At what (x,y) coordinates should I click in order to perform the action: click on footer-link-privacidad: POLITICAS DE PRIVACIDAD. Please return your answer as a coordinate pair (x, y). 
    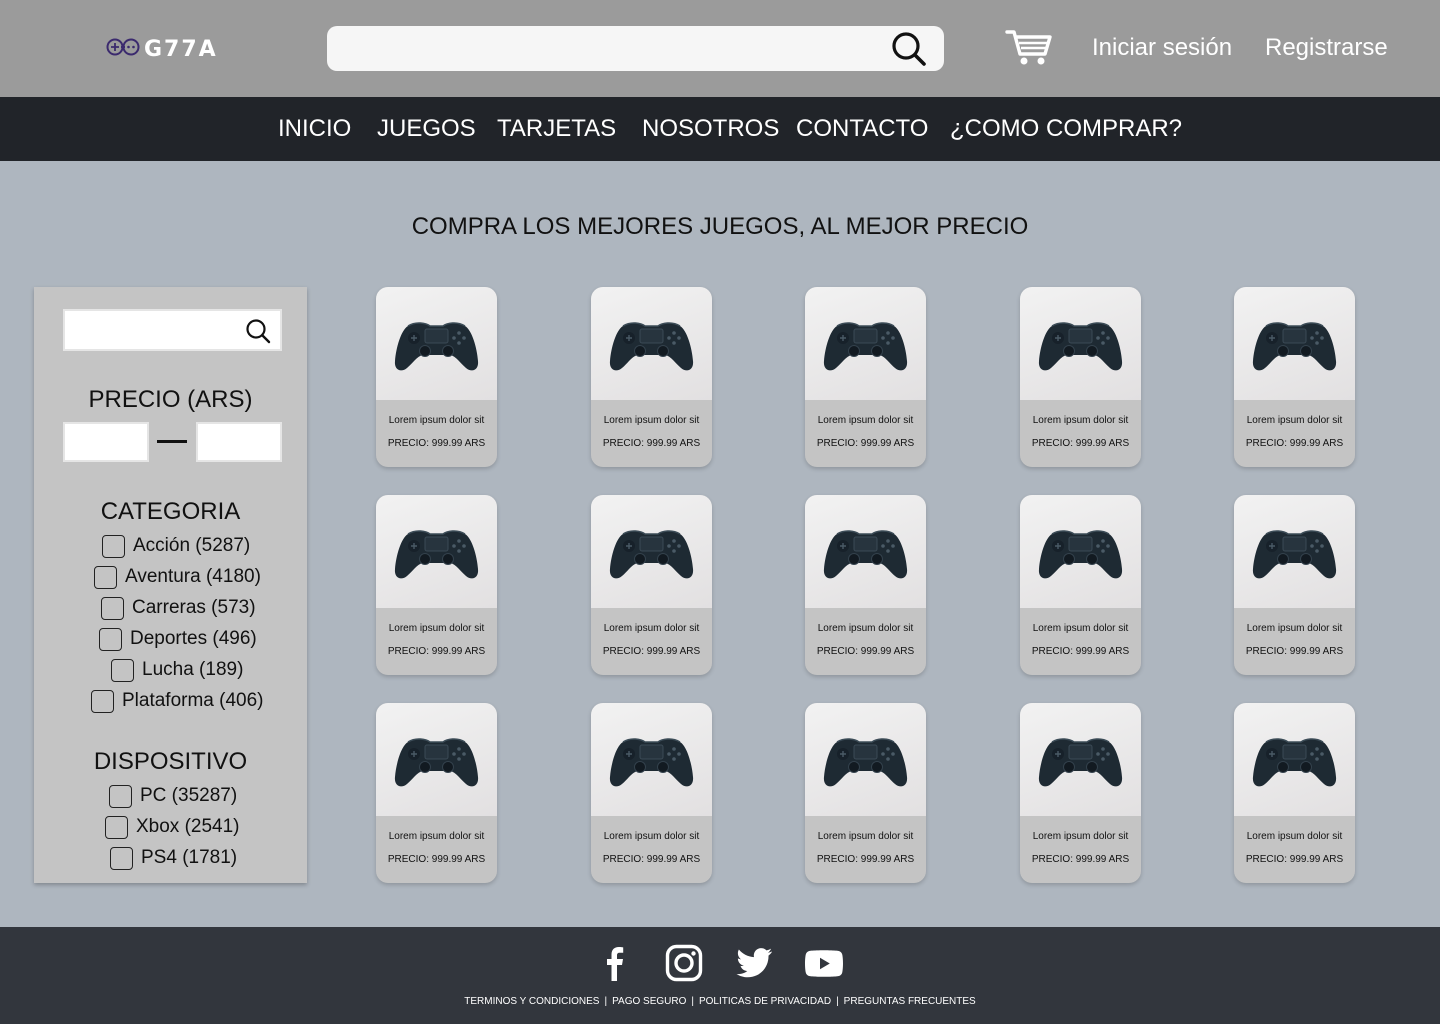
    Looking at the image, I should click on (765, 1001).